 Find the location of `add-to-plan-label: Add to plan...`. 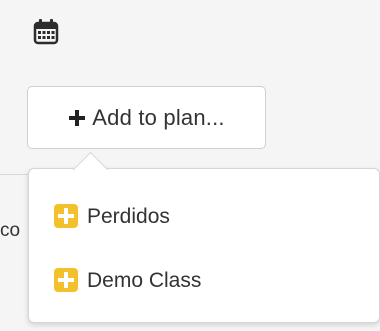

add-to-plan-label: Add to plan... is located at coordinates (158, 117).